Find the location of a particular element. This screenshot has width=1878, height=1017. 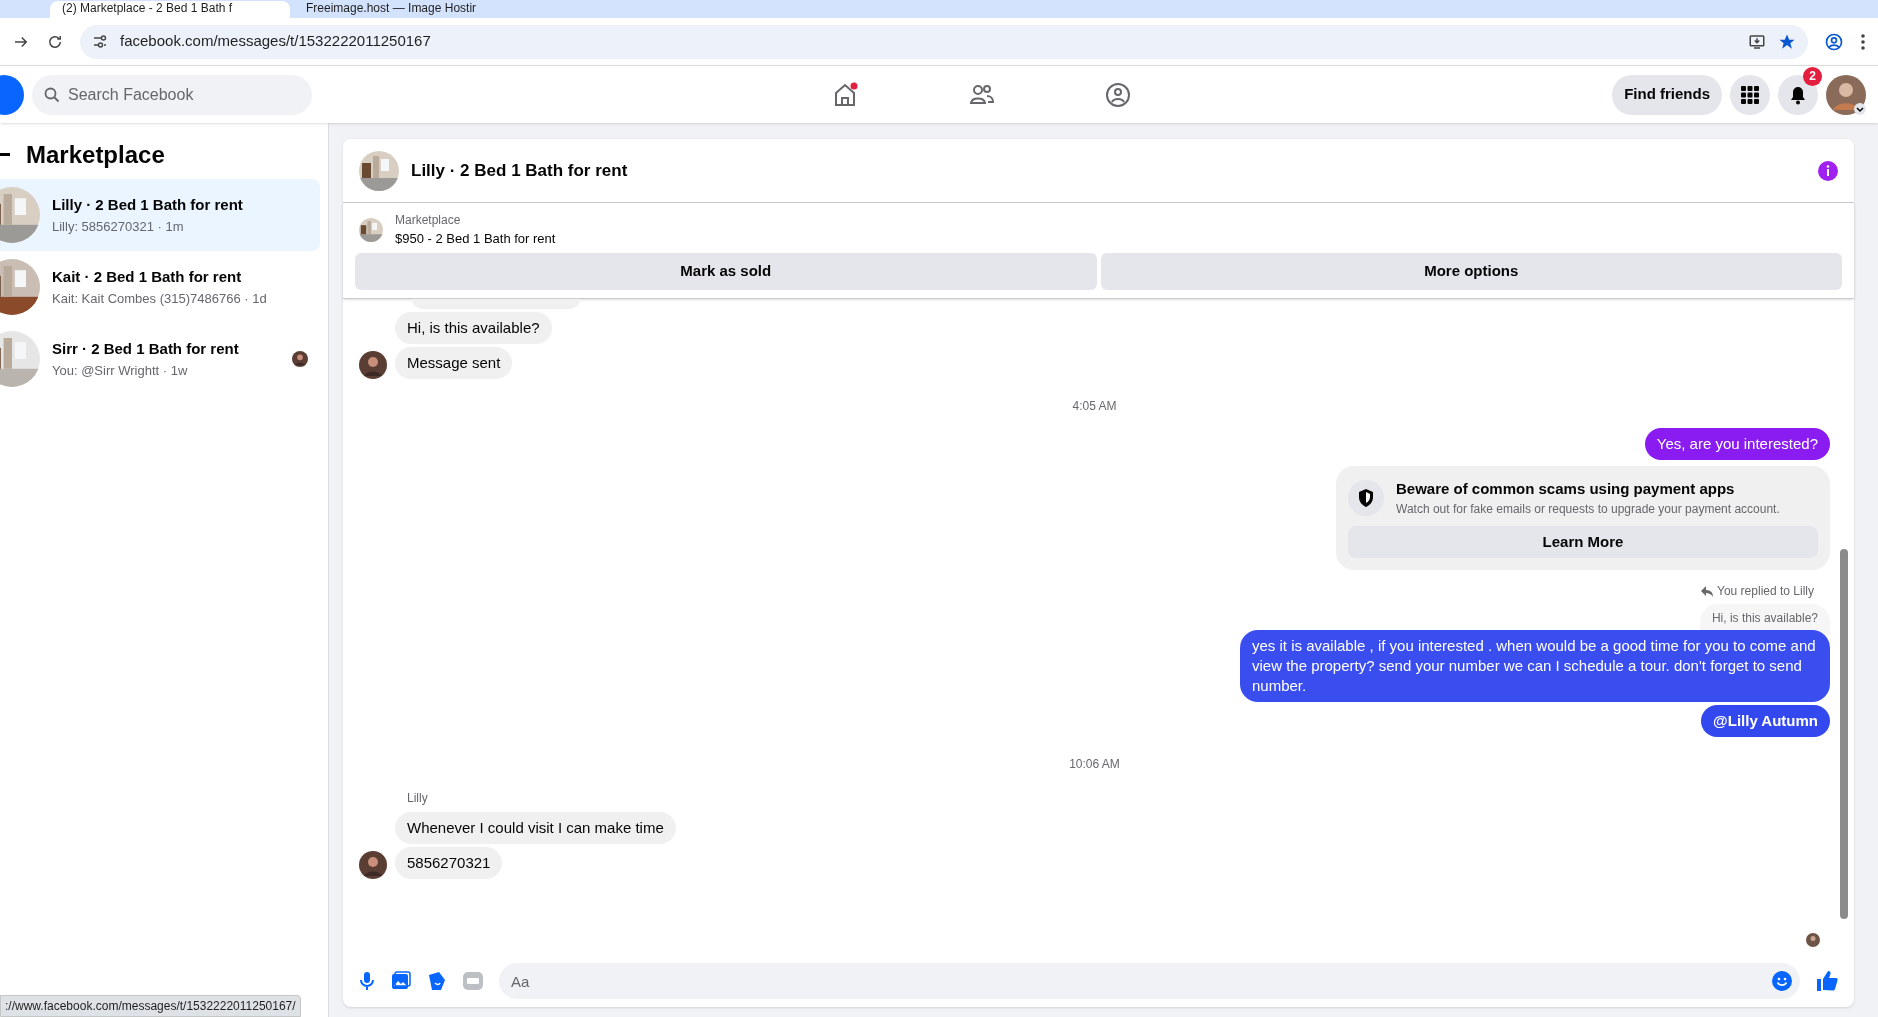

site-settings-icon is located at coordinates (100, 41).